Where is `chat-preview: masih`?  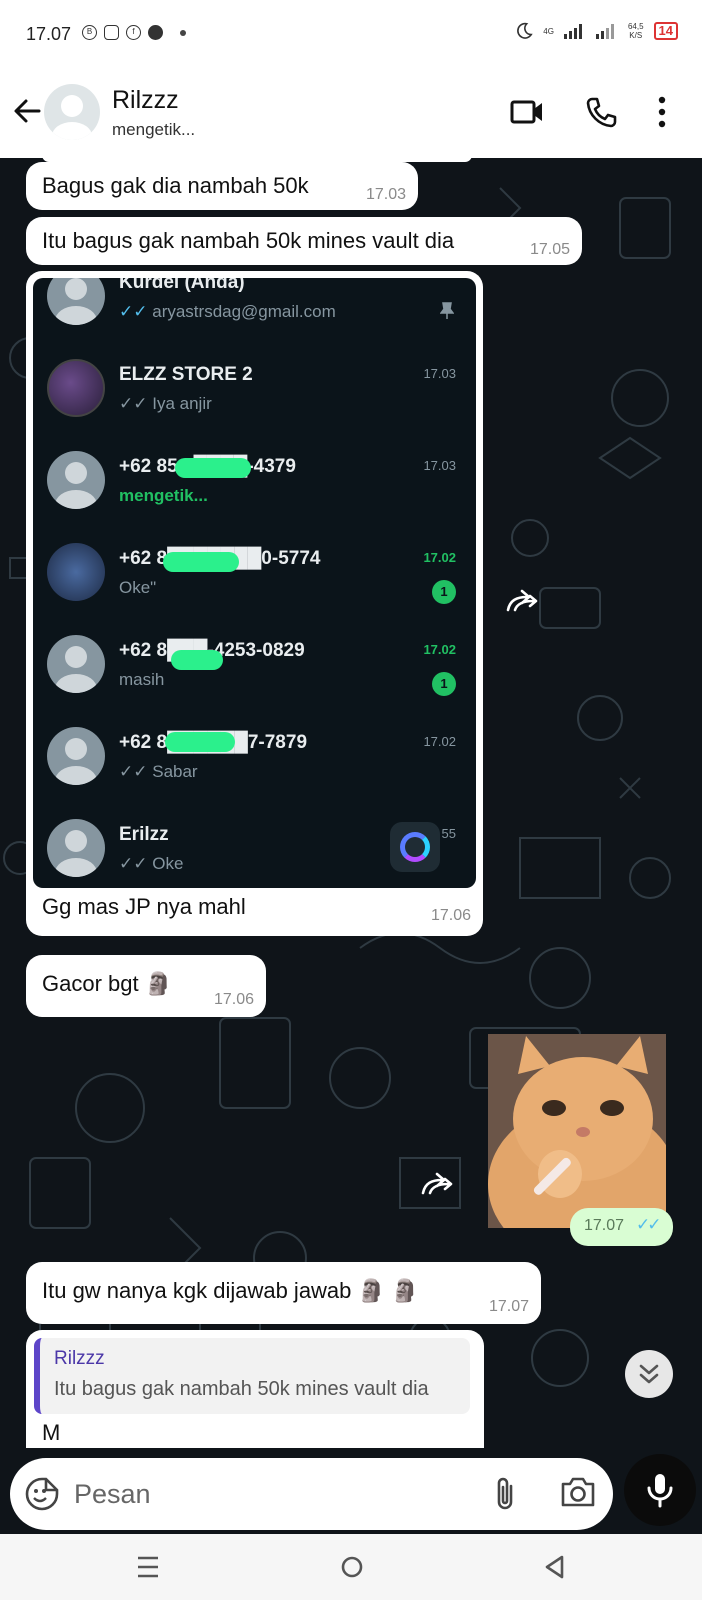
chat-preview: masih is located at coordinates (142, 679).